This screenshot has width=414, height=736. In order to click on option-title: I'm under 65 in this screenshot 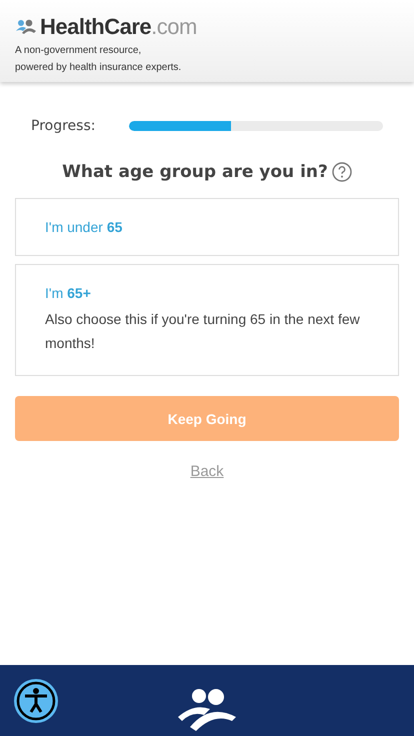, I will do `click(84, 227)`.